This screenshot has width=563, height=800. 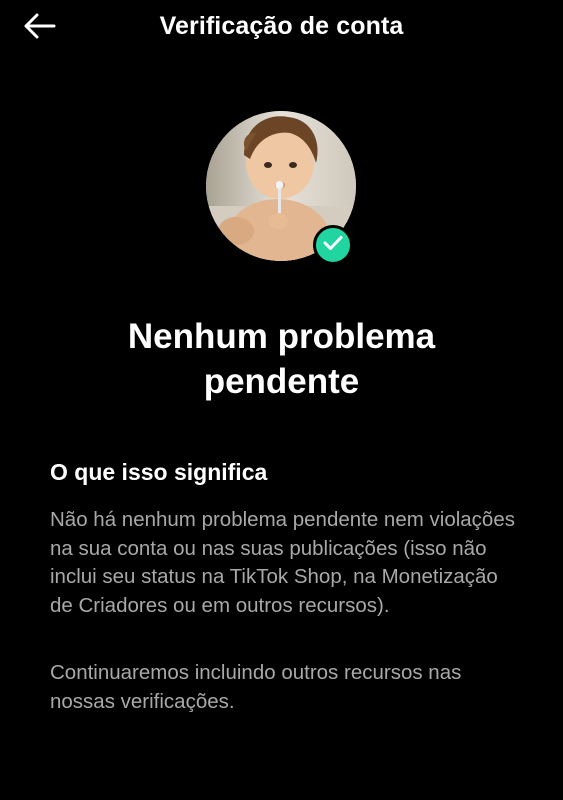 I want to click on top-bar: Verificação de conta, so click(x=281, y=28).